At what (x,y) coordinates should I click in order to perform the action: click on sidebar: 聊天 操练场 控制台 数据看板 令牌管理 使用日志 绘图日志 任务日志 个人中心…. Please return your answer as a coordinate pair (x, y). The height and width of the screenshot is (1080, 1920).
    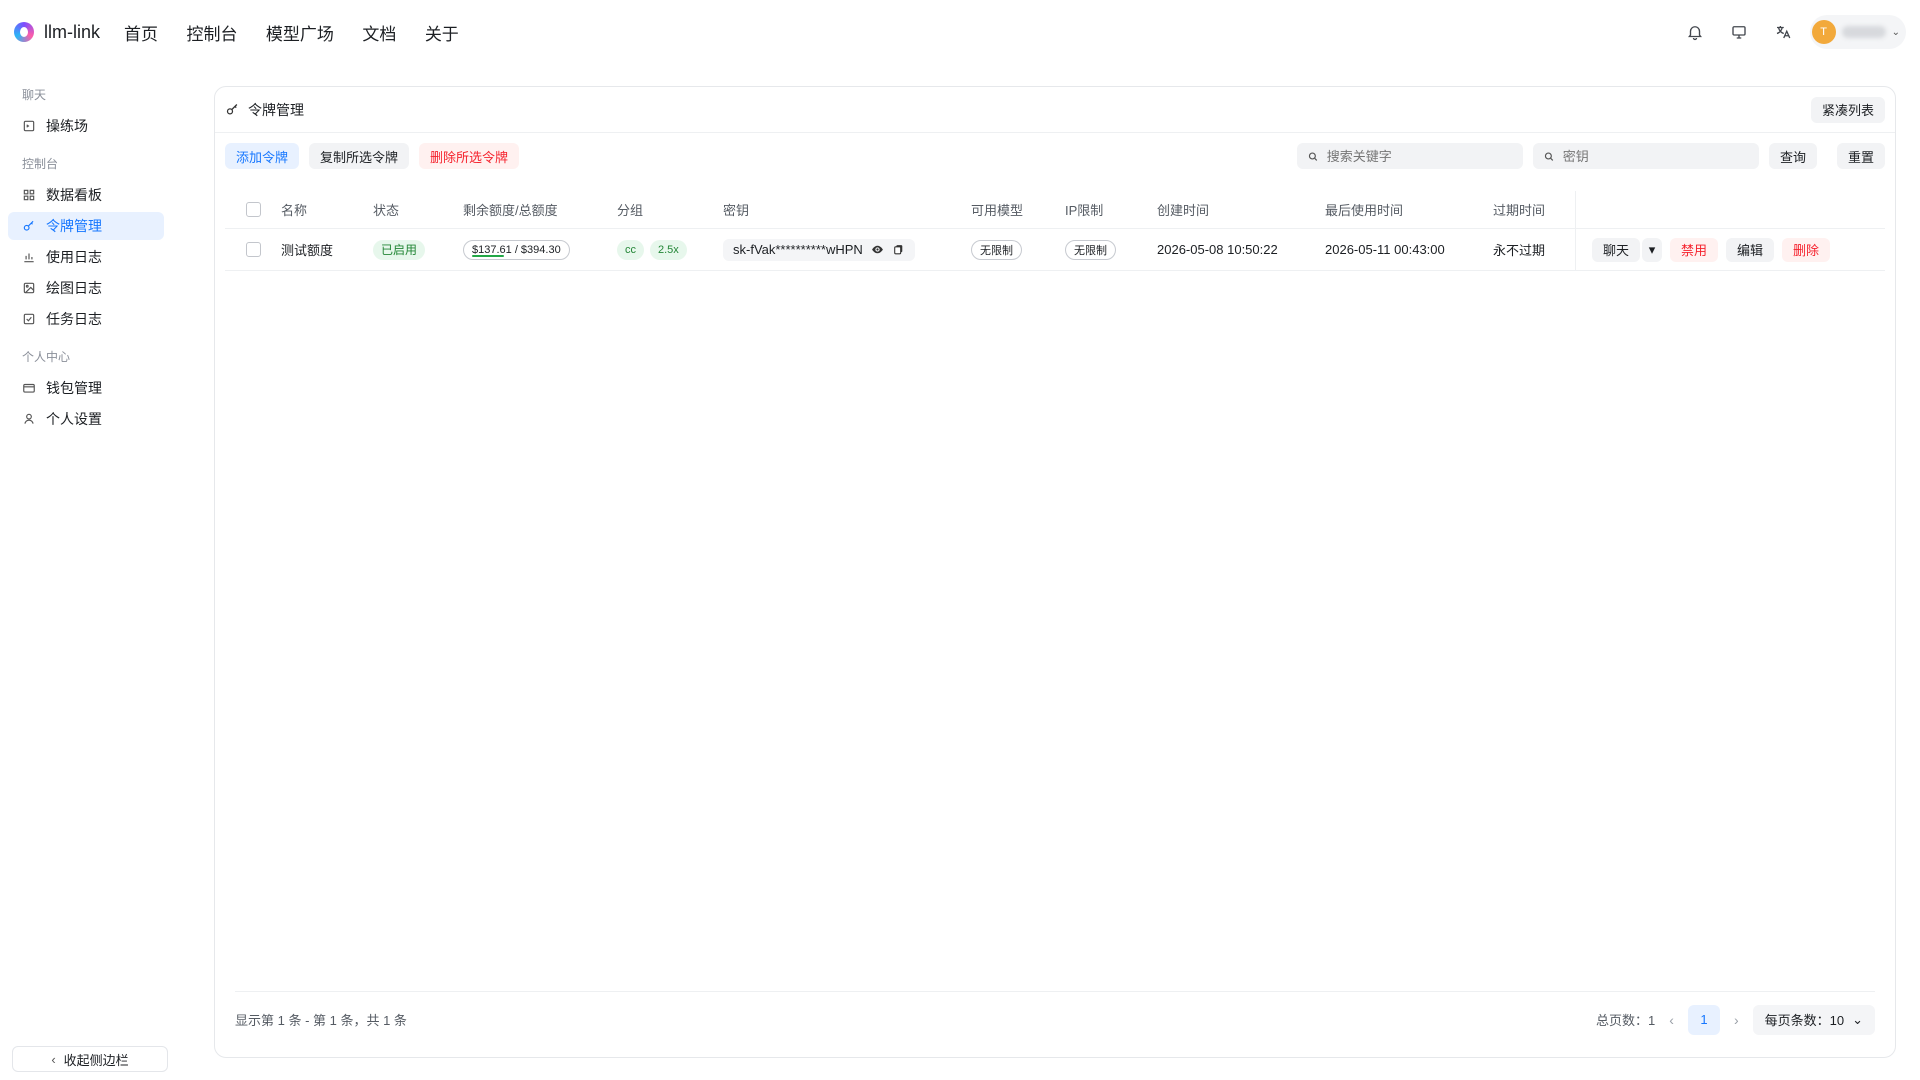
    Looking at the image, I should click on (86, 572).